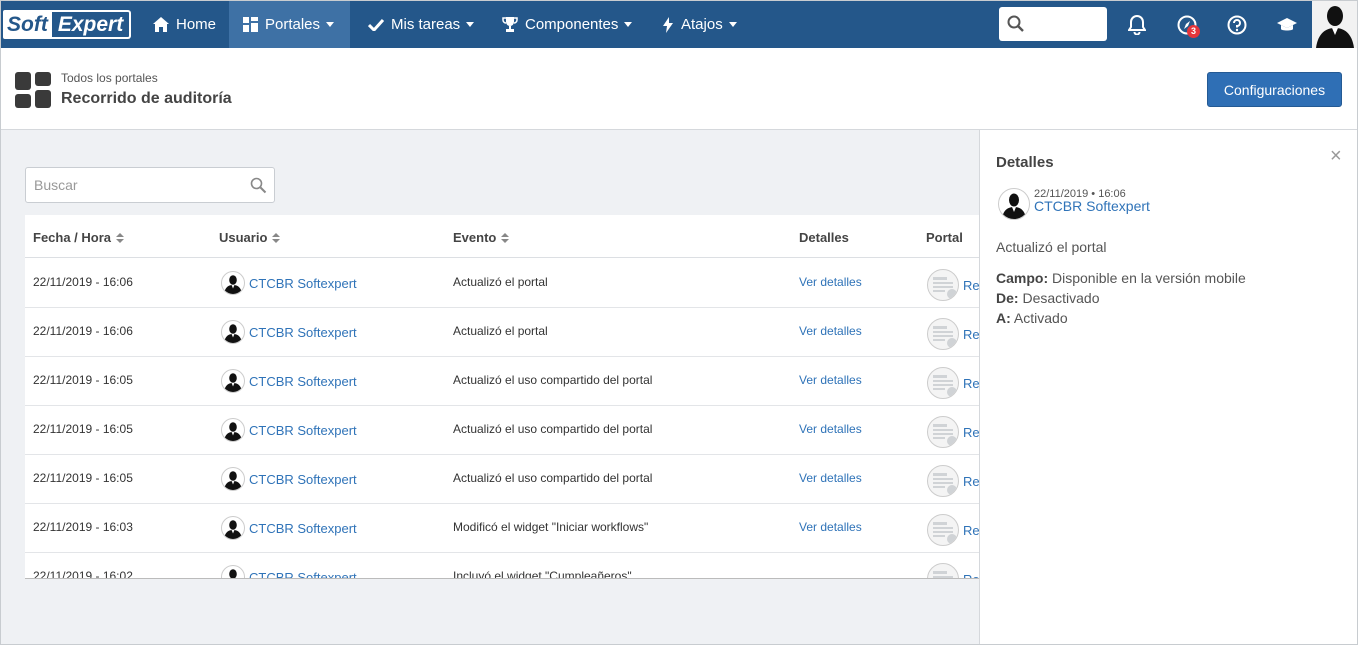 The height and width of the screenshot is (645, 1358). What do you see at coordinates (551, 527) in the screenshot?
I see `row-event: Modificó el widget "Iniciar workflows"` at bounding box center [551, 527].